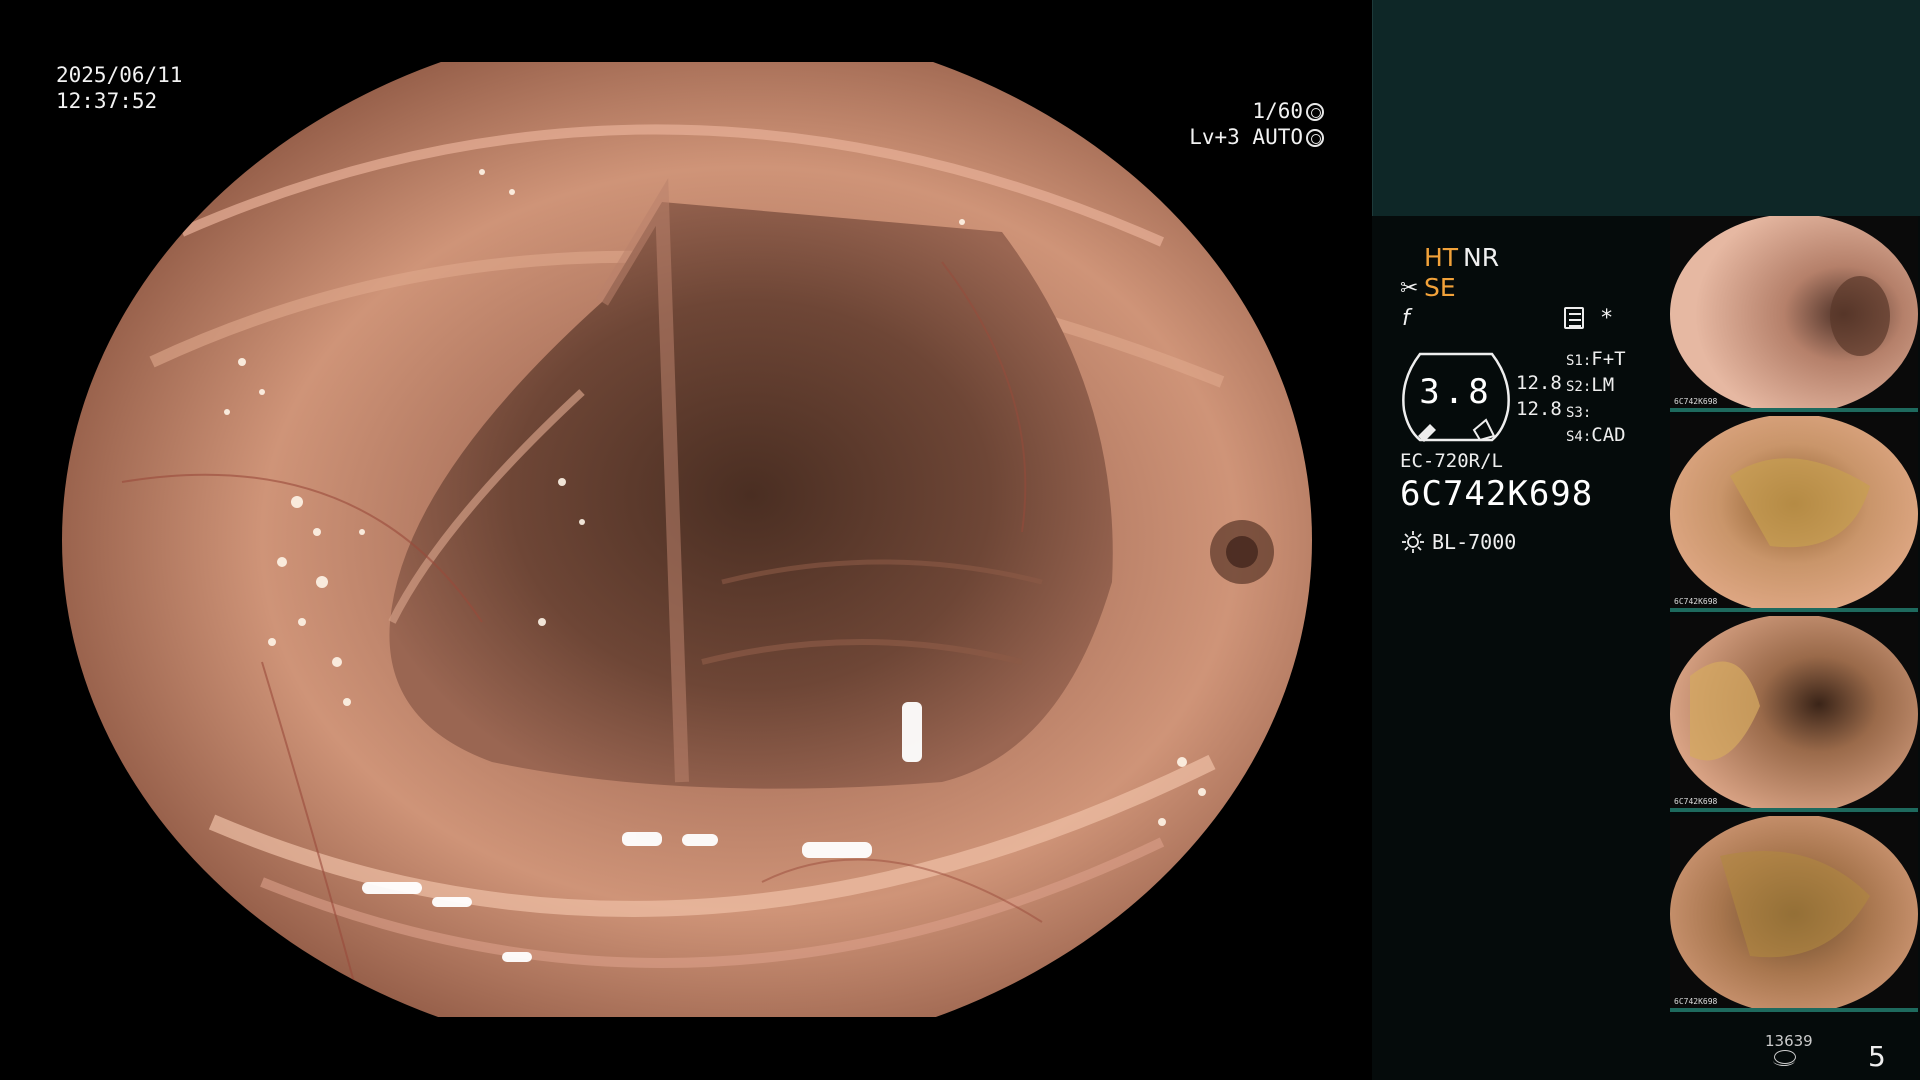 This screenshot has height=1080, width=1920. I want to click on thumbnail-4: 6C742K698, so click(1794, 914).